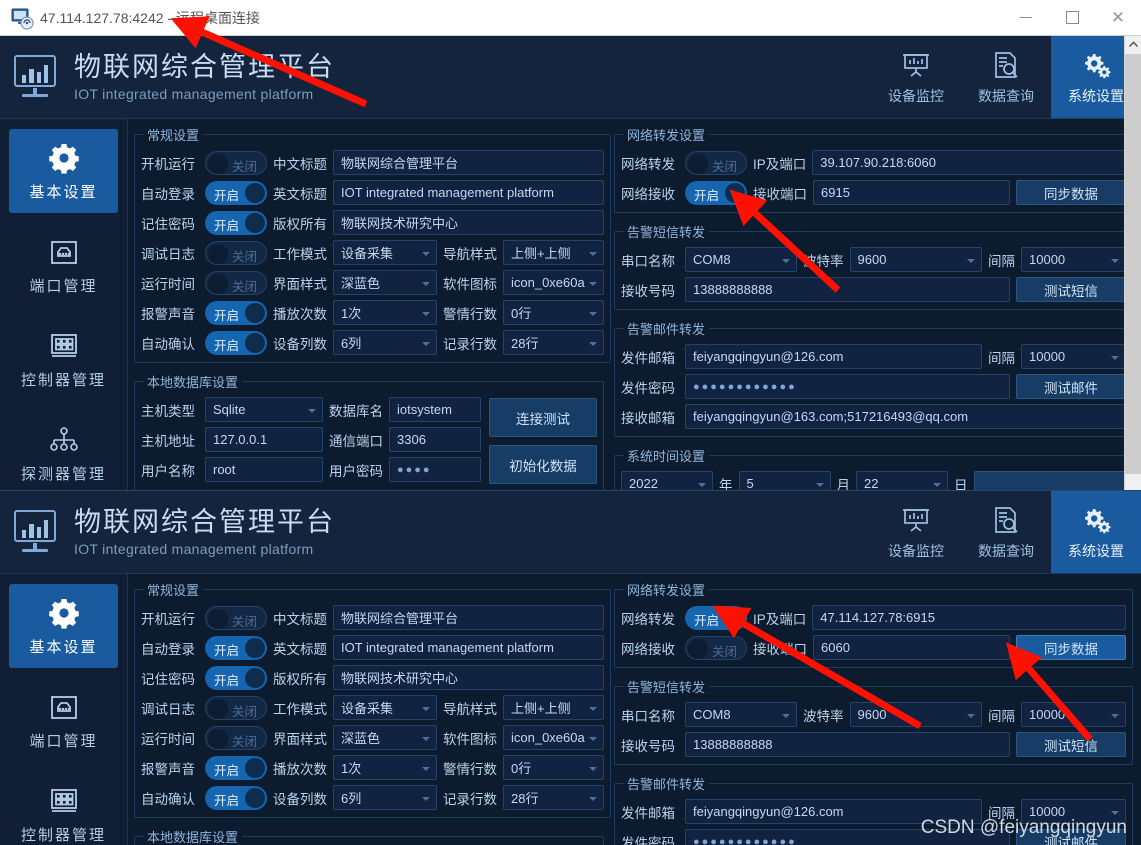  Describe the element at coordinates (553, 312) in the screenshot. I see `select-alarm-rows: 0行` at that location.